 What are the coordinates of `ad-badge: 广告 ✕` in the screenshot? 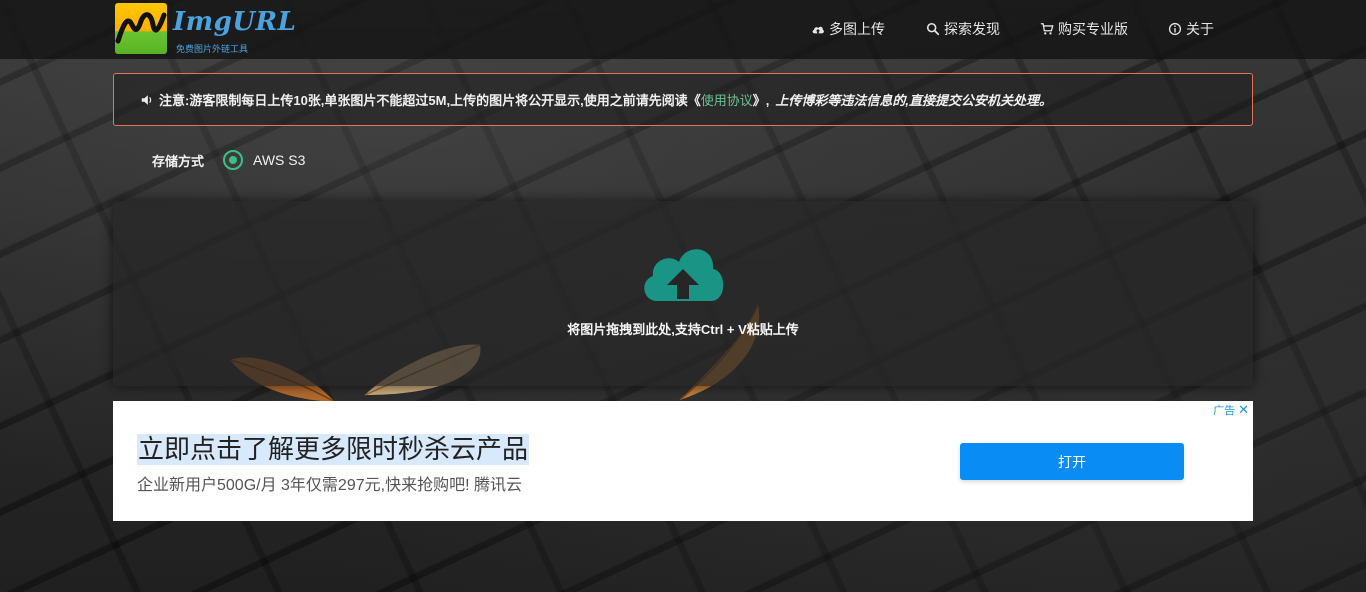 It's located at (1231, 410).